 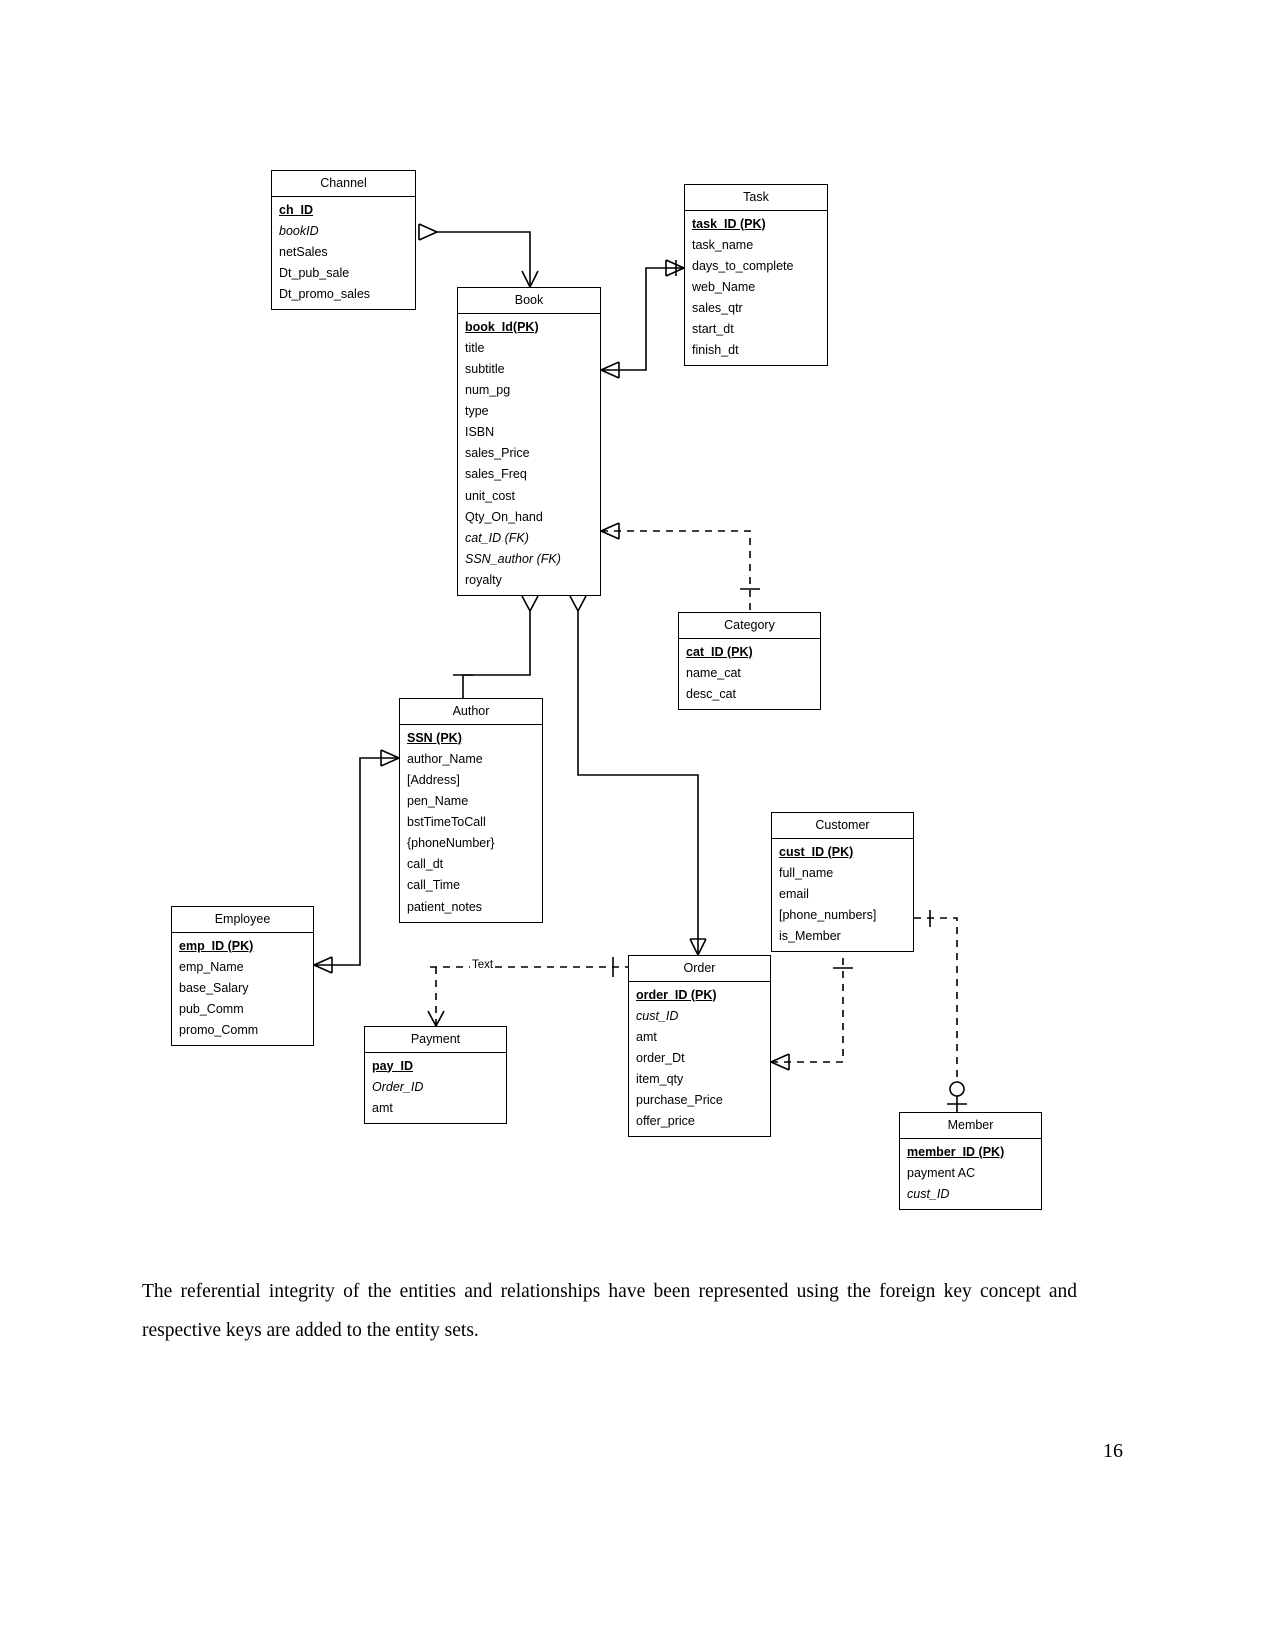 What do you see at coordinates (719, 651) in the screenshot?
I see `attribute-row: cat_ID (PK)` at bounding box center [719, 651].